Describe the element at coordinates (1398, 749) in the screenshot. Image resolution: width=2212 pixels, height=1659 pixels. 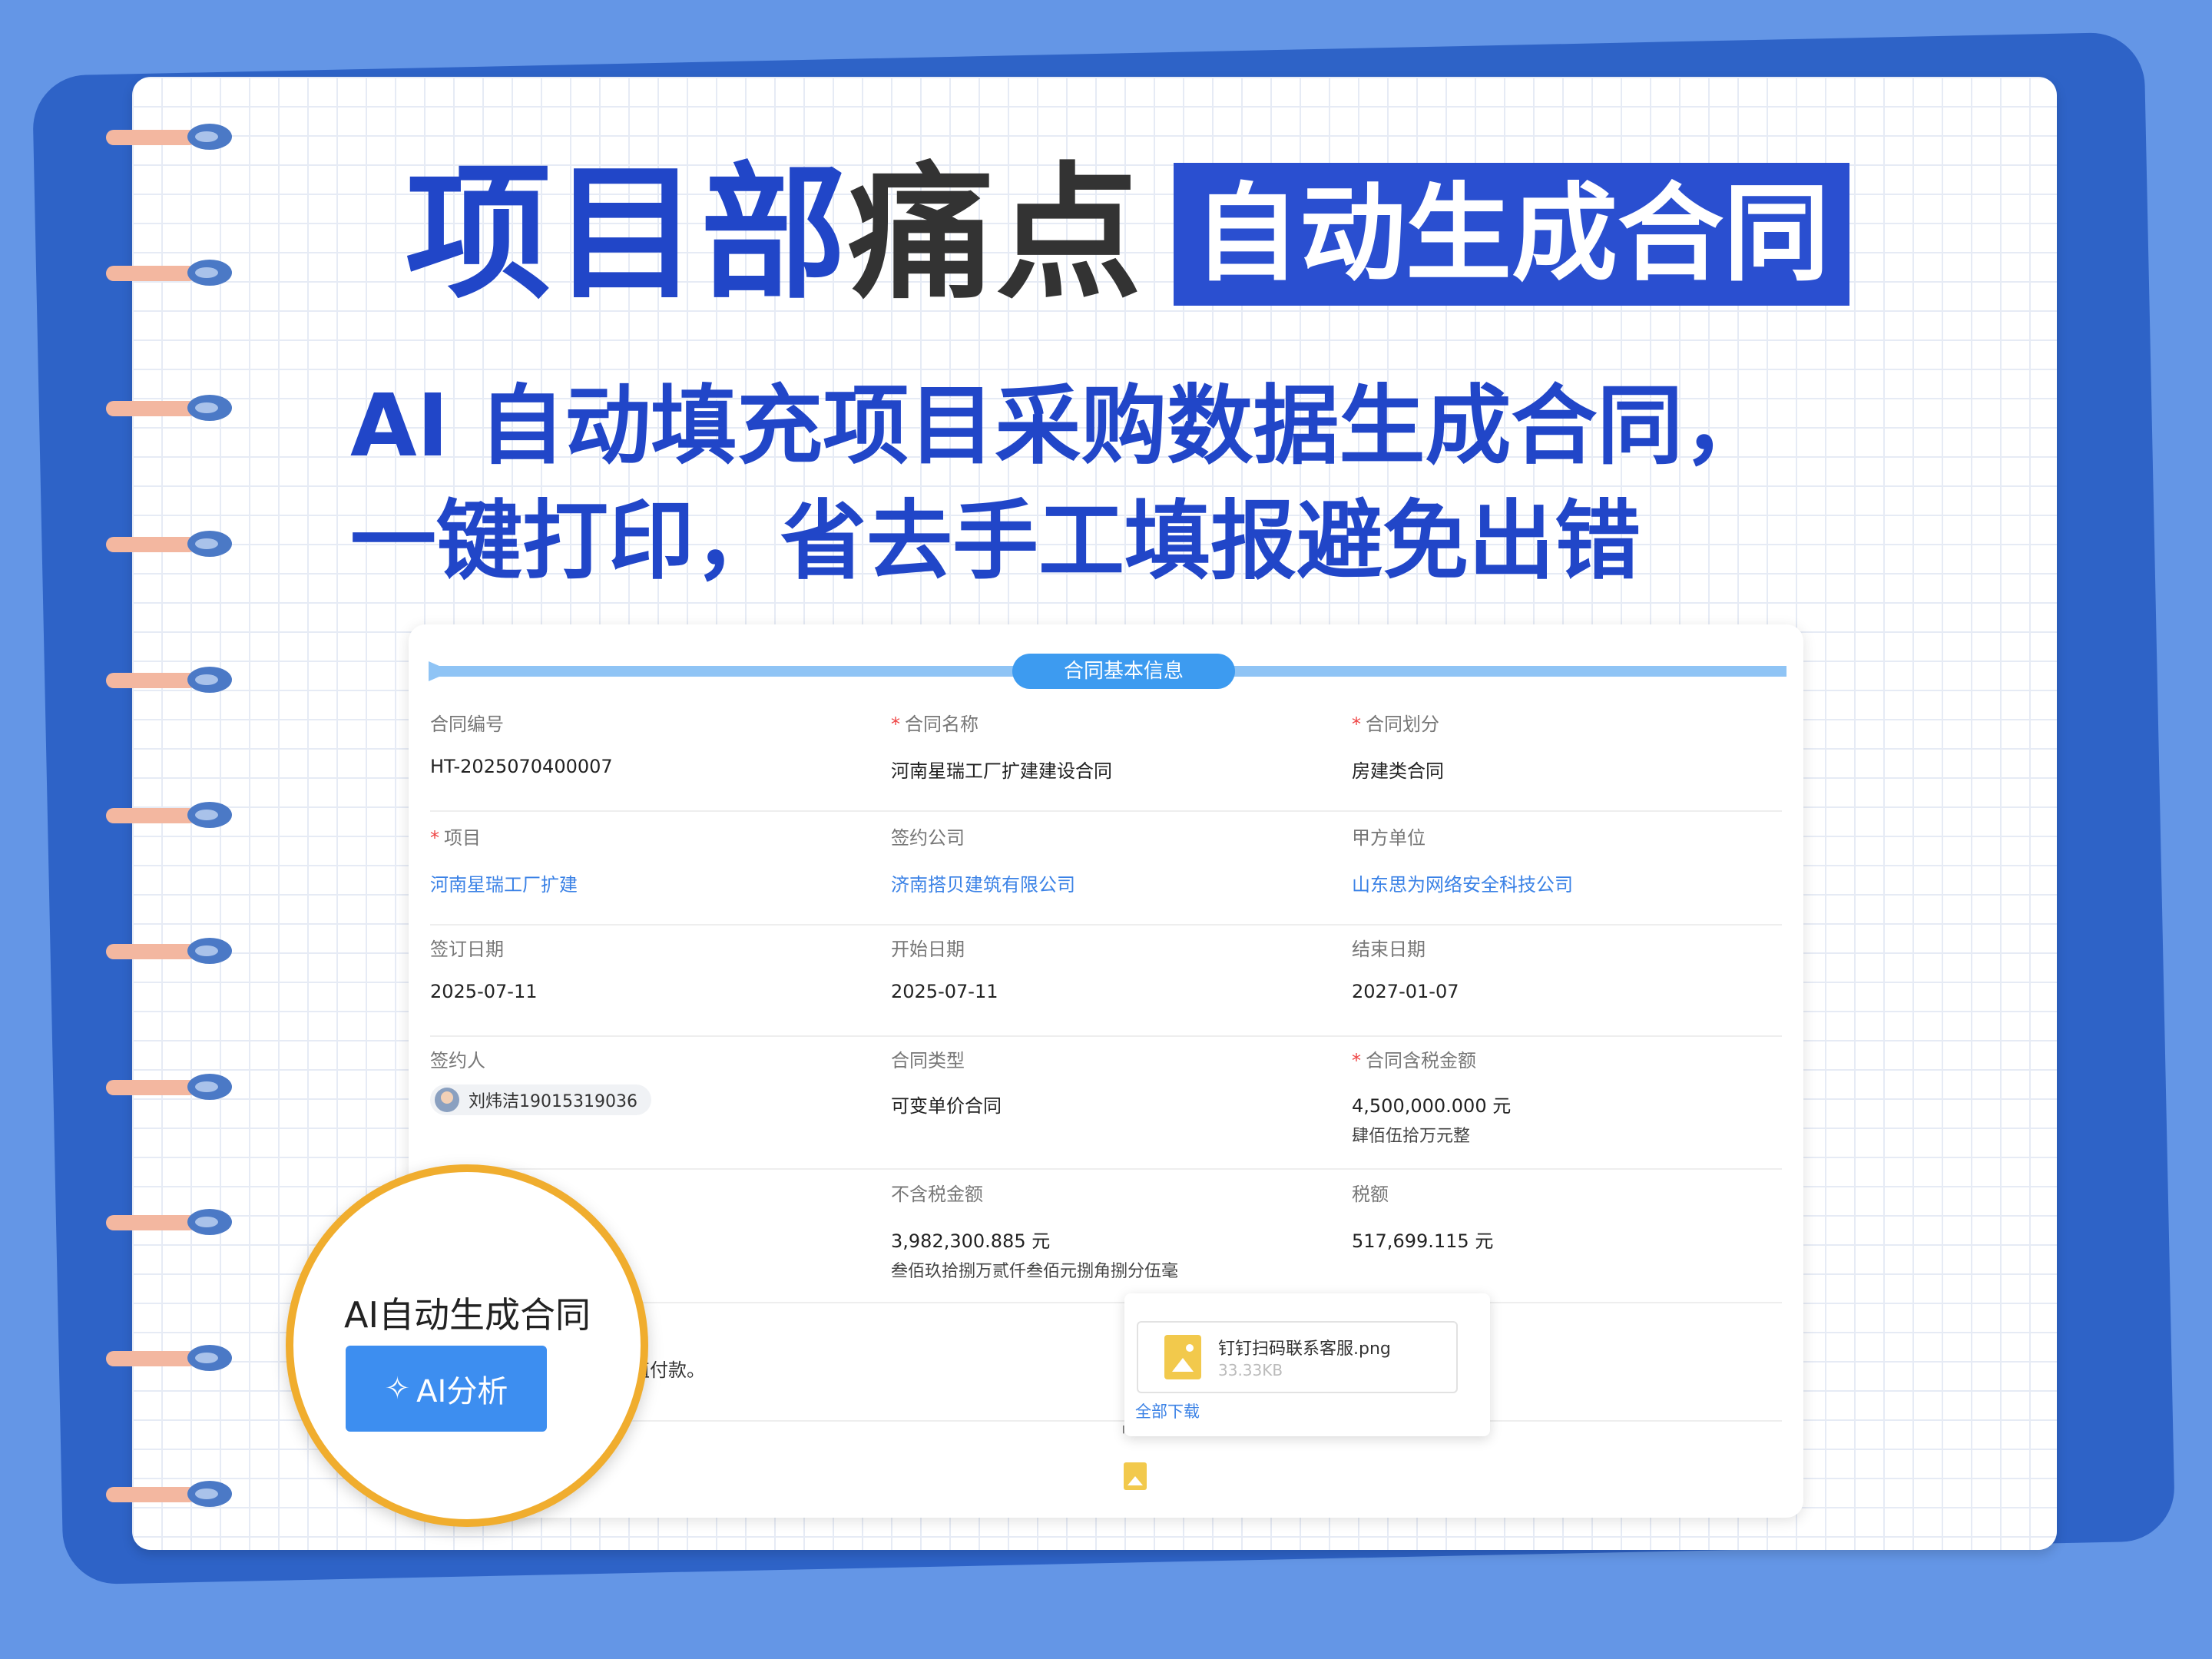
I see `field-contract-category: * 合同划分 房建类合同` at that location.